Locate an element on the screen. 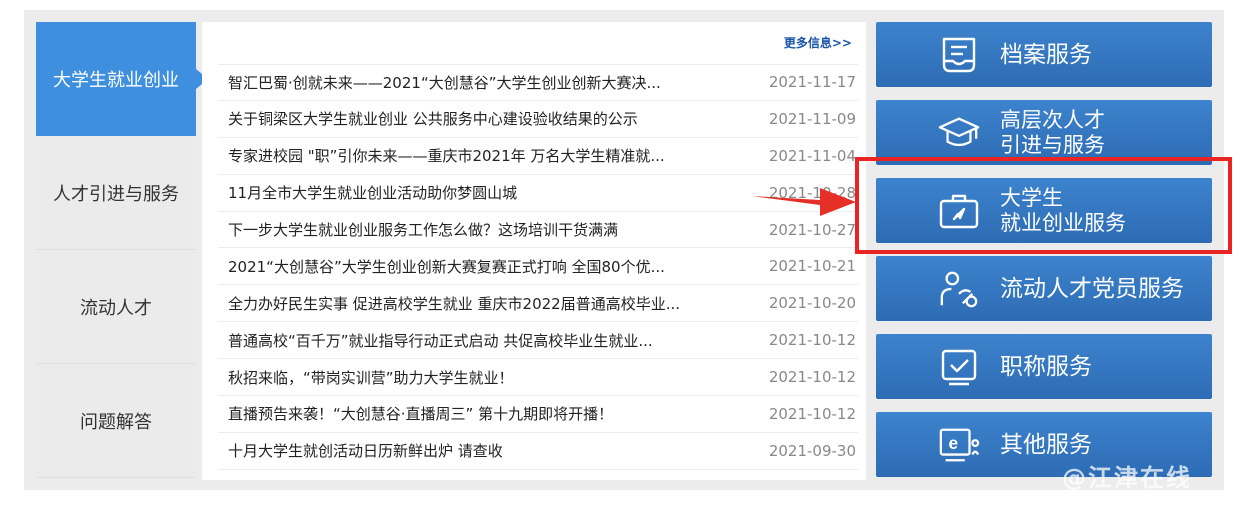 The image size is (1234, 506). tab-label: 大学生就业创业 is located at coordinates (116, 80).